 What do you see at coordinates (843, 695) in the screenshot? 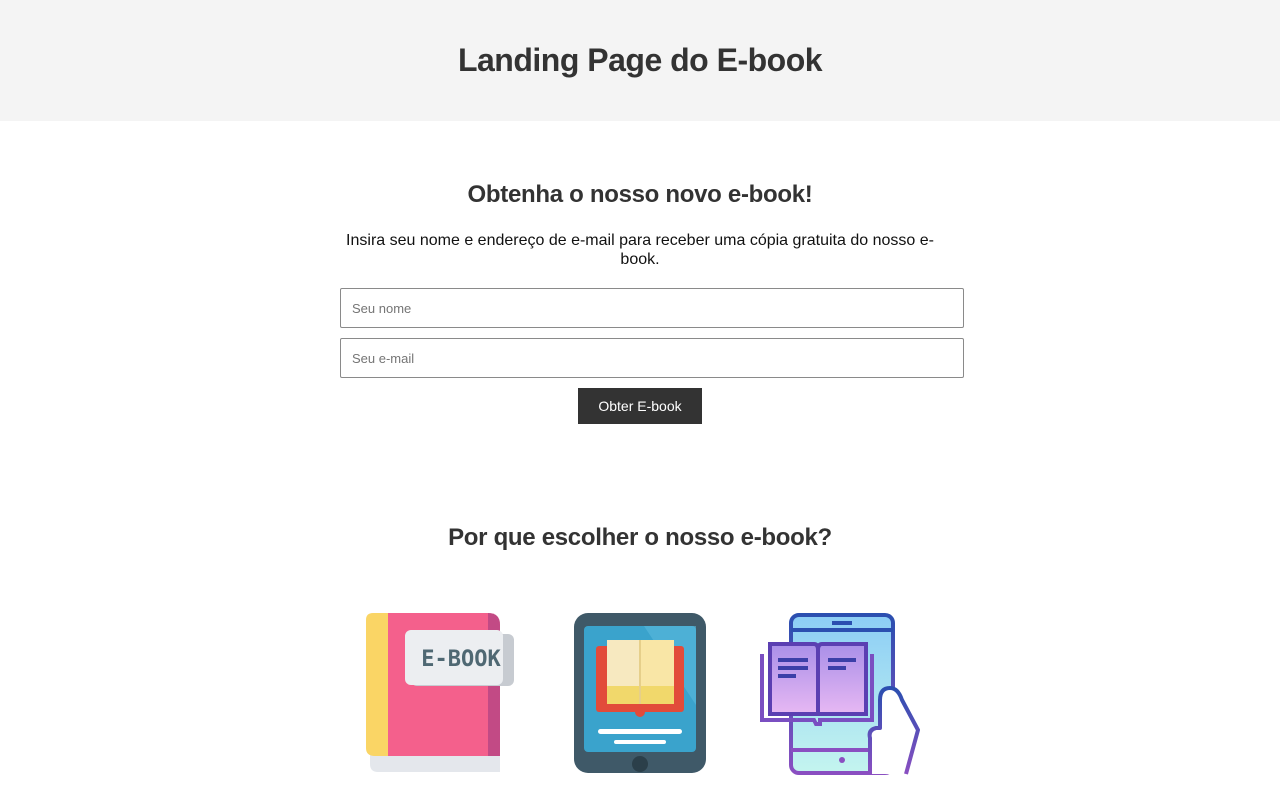
I see `phone-open-book-icon` at bounding box center [843, 695].